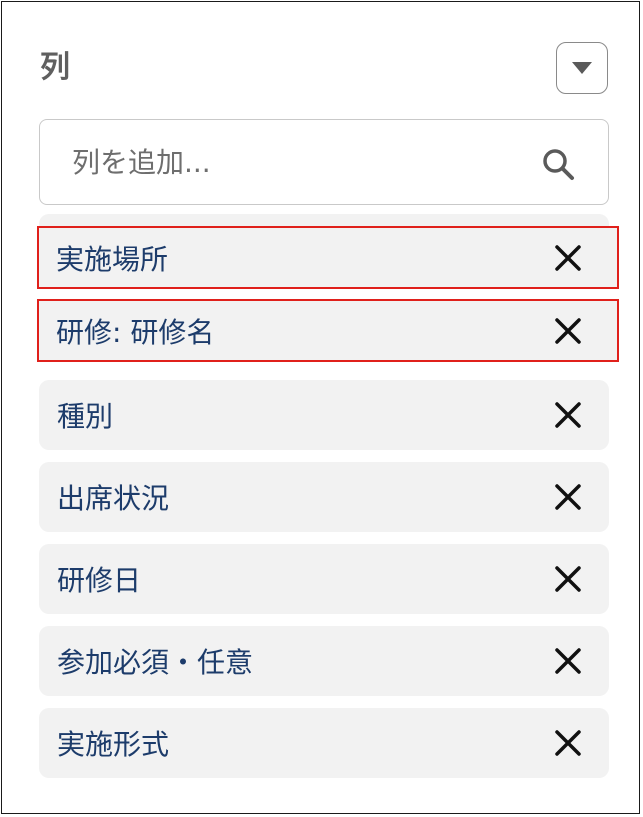 The height and width of the screenshot is (817, 643). What do you see at coordinates (324, 661) in the screenshot?
I see `column-item-required-optional: 参加必須・任意` at bounding box center [324, 661].